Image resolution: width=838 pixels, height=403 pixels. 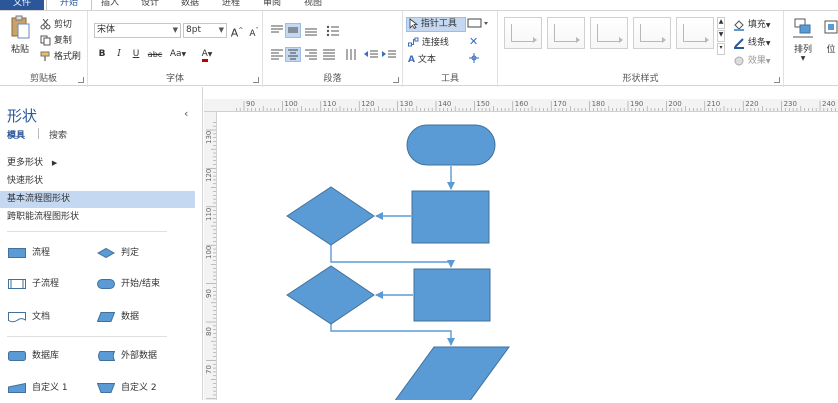 I want to click on paragraph-group-label: 段落, so click(x=332, y=79).